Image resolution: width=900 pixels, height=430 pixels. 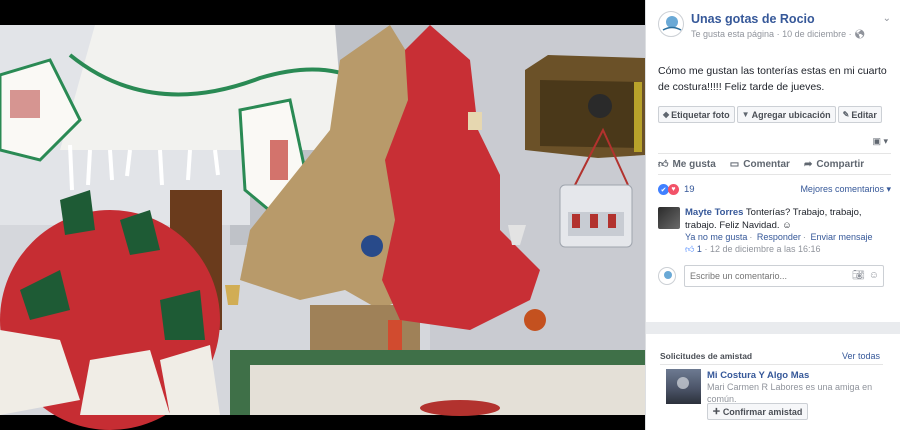 What do you see at coordinates (700, 114) in the screenshot?
I see `tag-photo-label: Etiquetar foto` at bounding box center [700, 114].